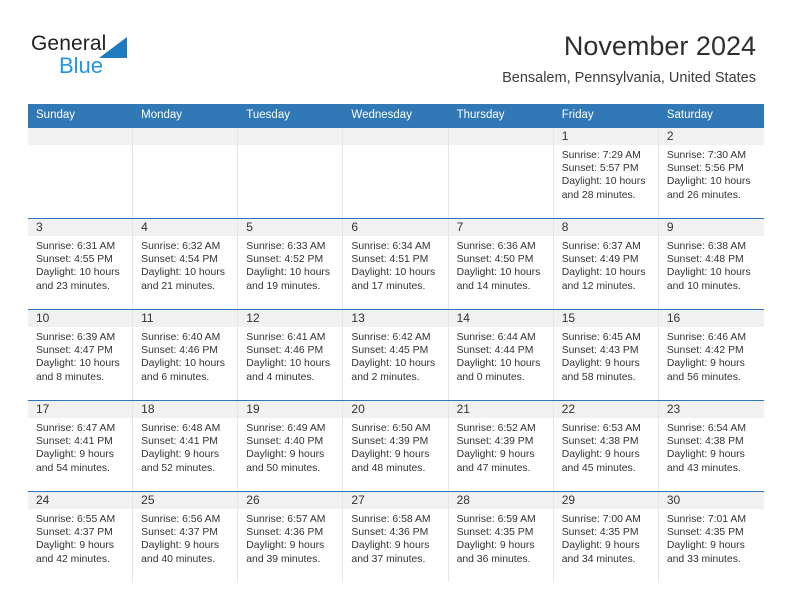 This screenshot has height=612, width=792. I want to click on sunset-text: Sunset: 4:52 PM, so click(285, 260).